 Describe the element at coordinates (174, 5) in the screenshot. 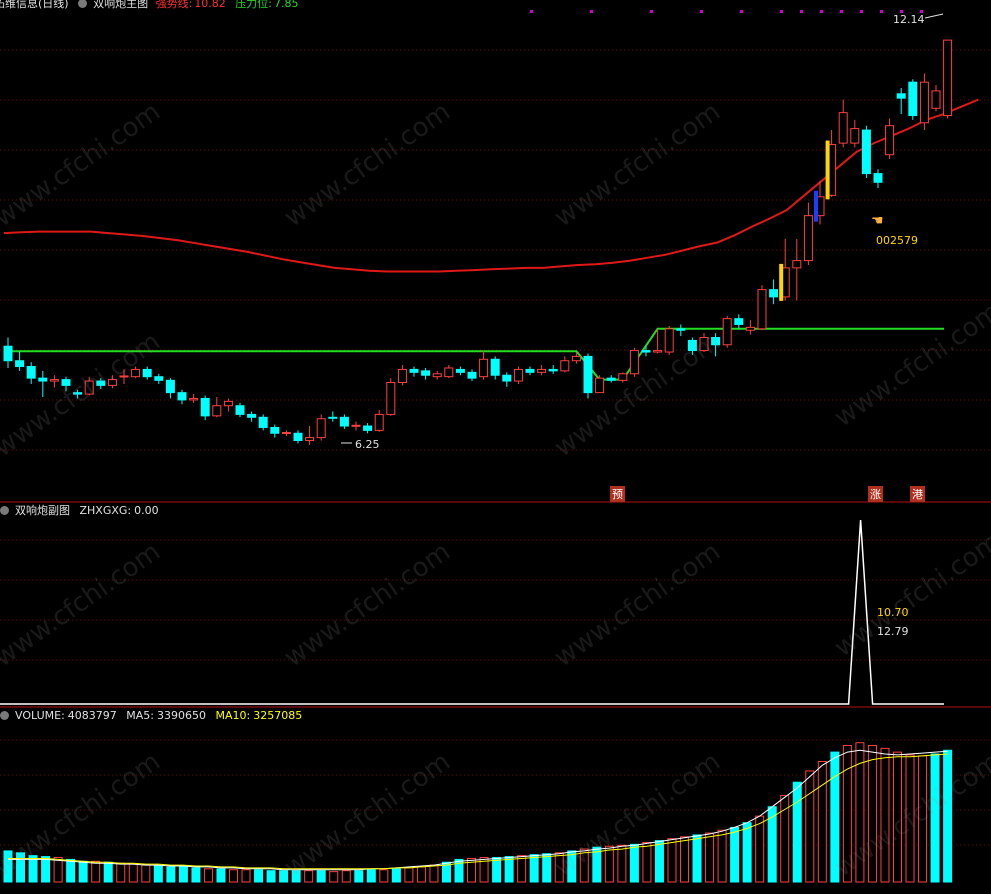

I see `trend-label: 强势线:` at that location.